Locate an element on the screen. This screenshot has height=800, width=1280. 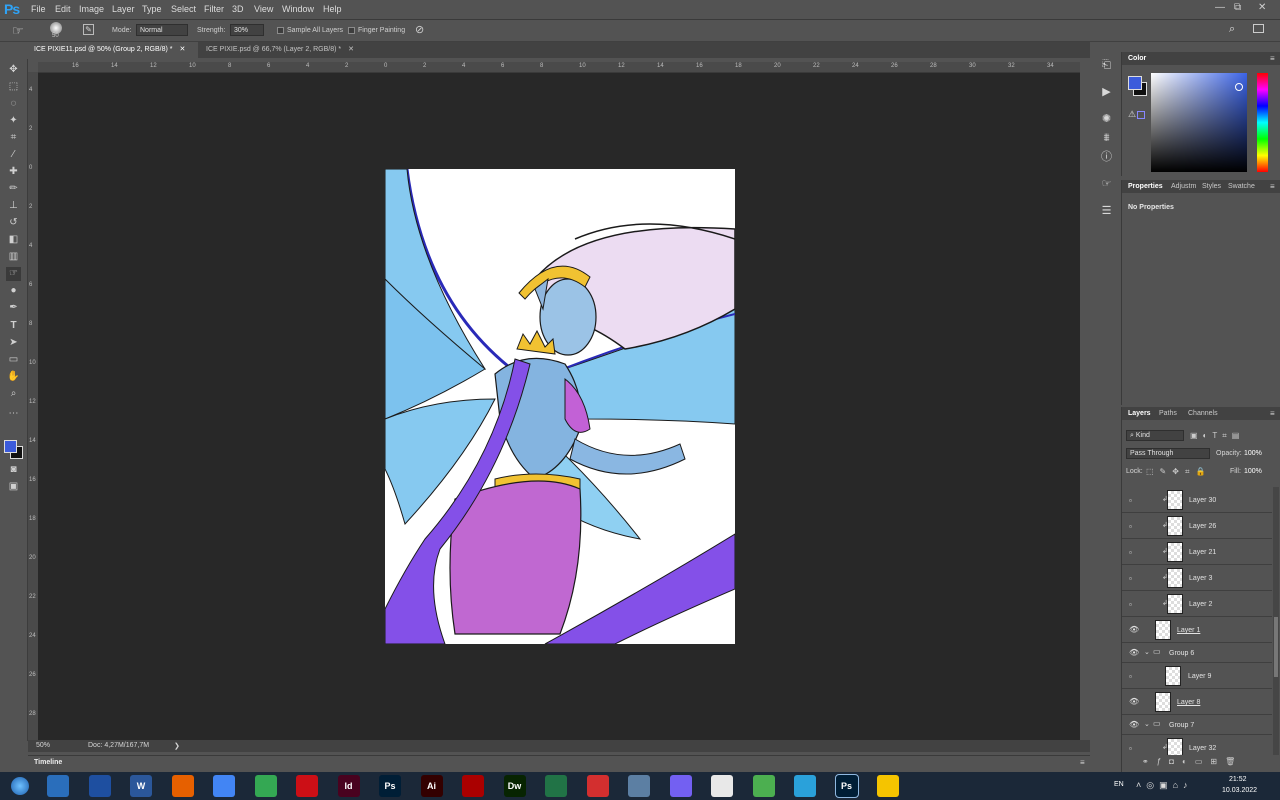
menu-help: Help is located at coordinates (332, 9).